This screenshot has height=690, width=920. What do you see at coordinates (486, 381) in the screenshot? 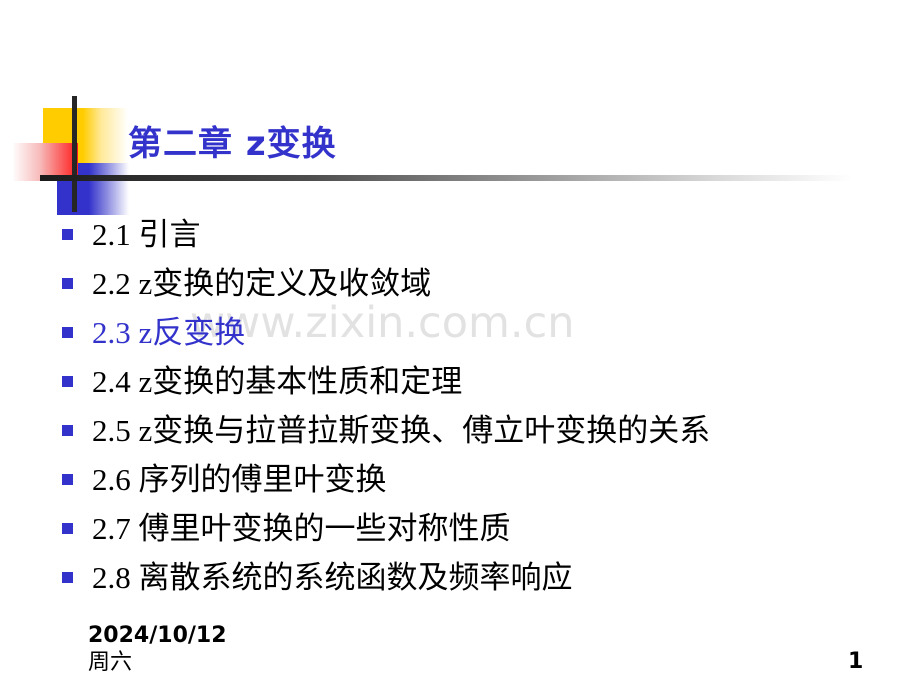
I see `list-item: 2.4 z变换的基本性质和定理` at bounding box center [486, 381].